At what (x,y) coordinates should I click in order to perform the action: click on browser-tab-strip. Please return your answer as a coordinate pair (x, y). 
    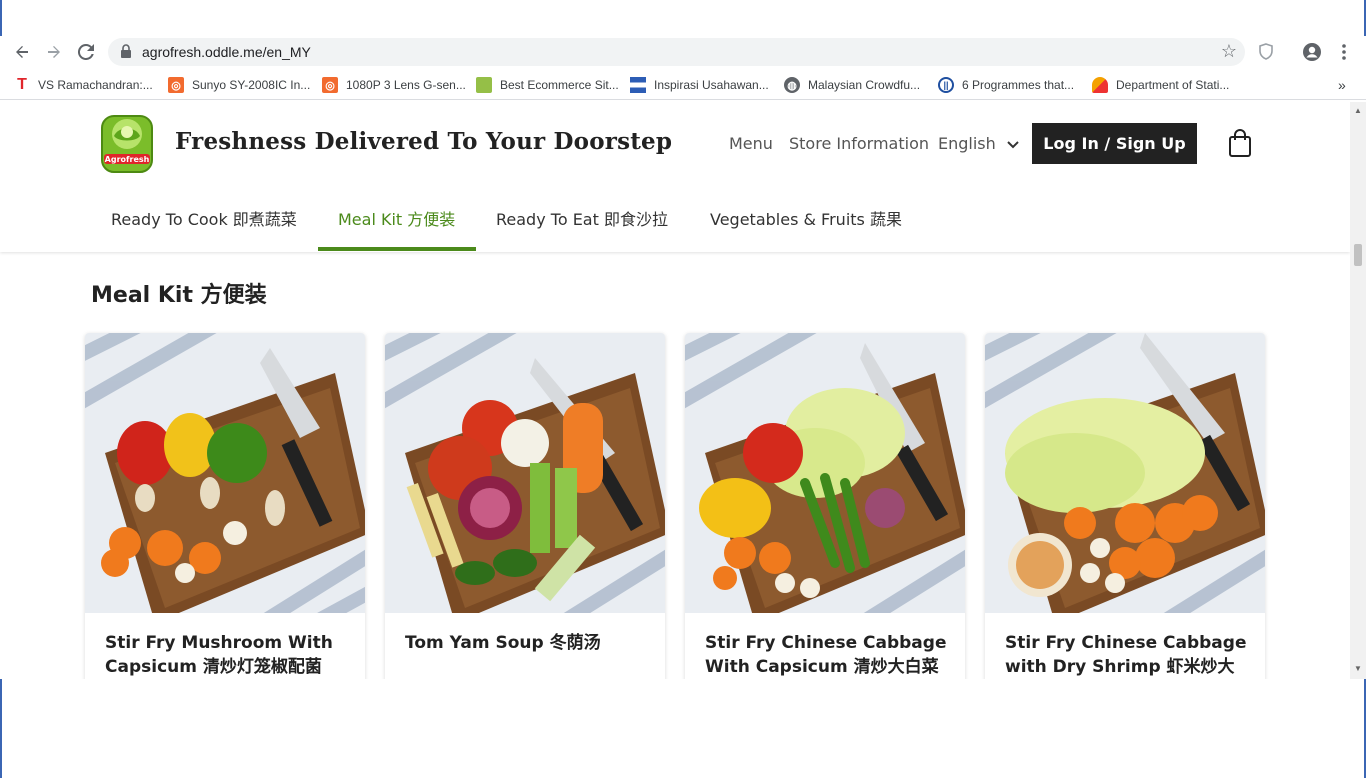
    Looking at the image, I should click on (683, 18).